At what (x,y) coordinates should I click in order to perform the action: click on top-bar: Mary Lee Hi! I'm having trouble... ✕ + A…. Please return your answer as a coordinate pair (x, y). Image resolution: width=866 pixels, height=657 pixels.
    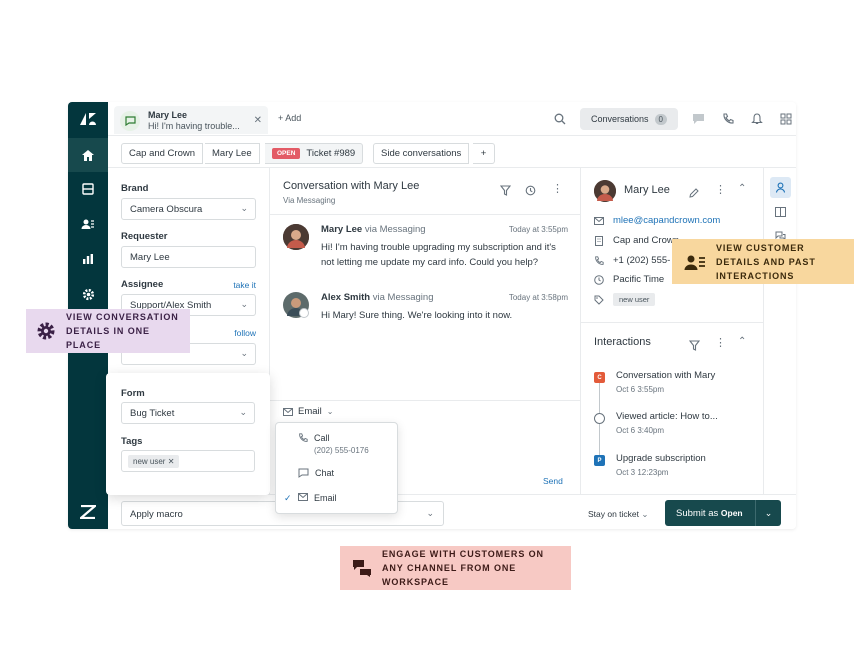
    Looking at the image, I should click on (452, 119).